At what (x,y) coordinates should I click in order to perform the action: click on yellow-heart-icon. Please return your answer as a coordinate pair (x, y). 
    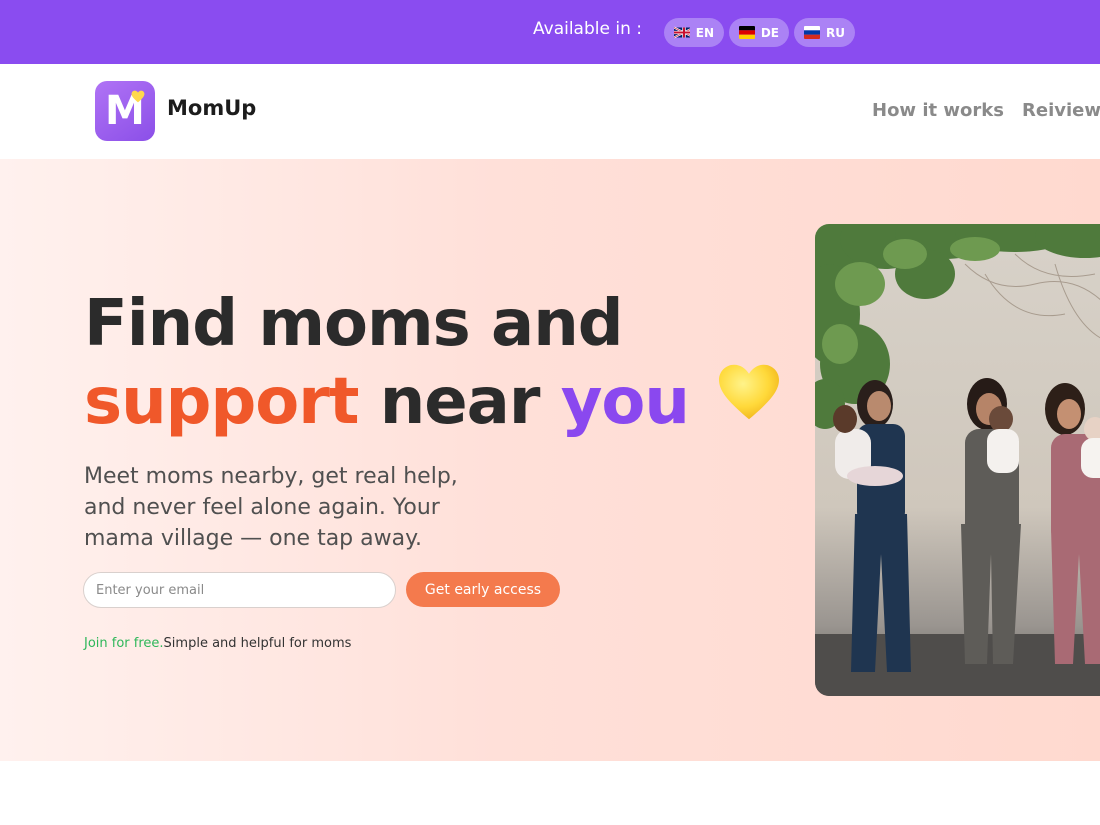
    Looking at the image, I should click on (749, 401).